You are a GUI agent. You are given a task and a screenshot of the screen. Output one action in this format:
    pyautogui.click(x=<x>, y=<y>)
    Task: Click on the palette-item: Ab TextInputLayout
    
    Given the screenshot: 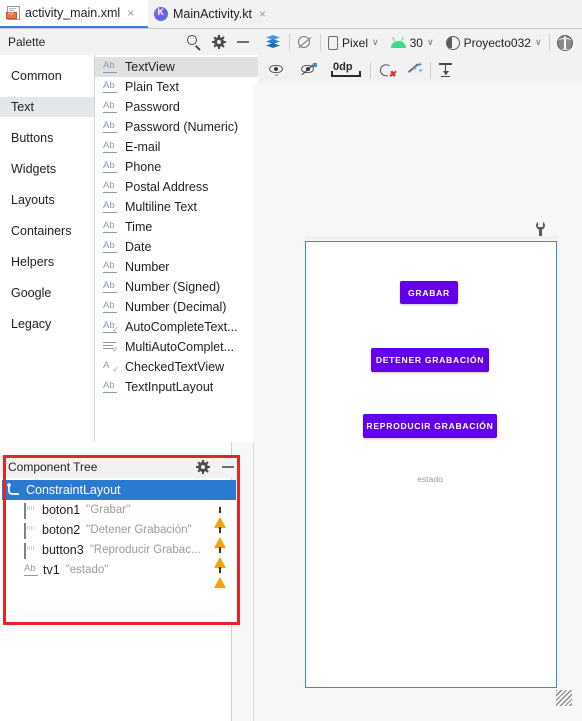 What is the action you would take?
    pyautogui.click(x=176, y=387)
    